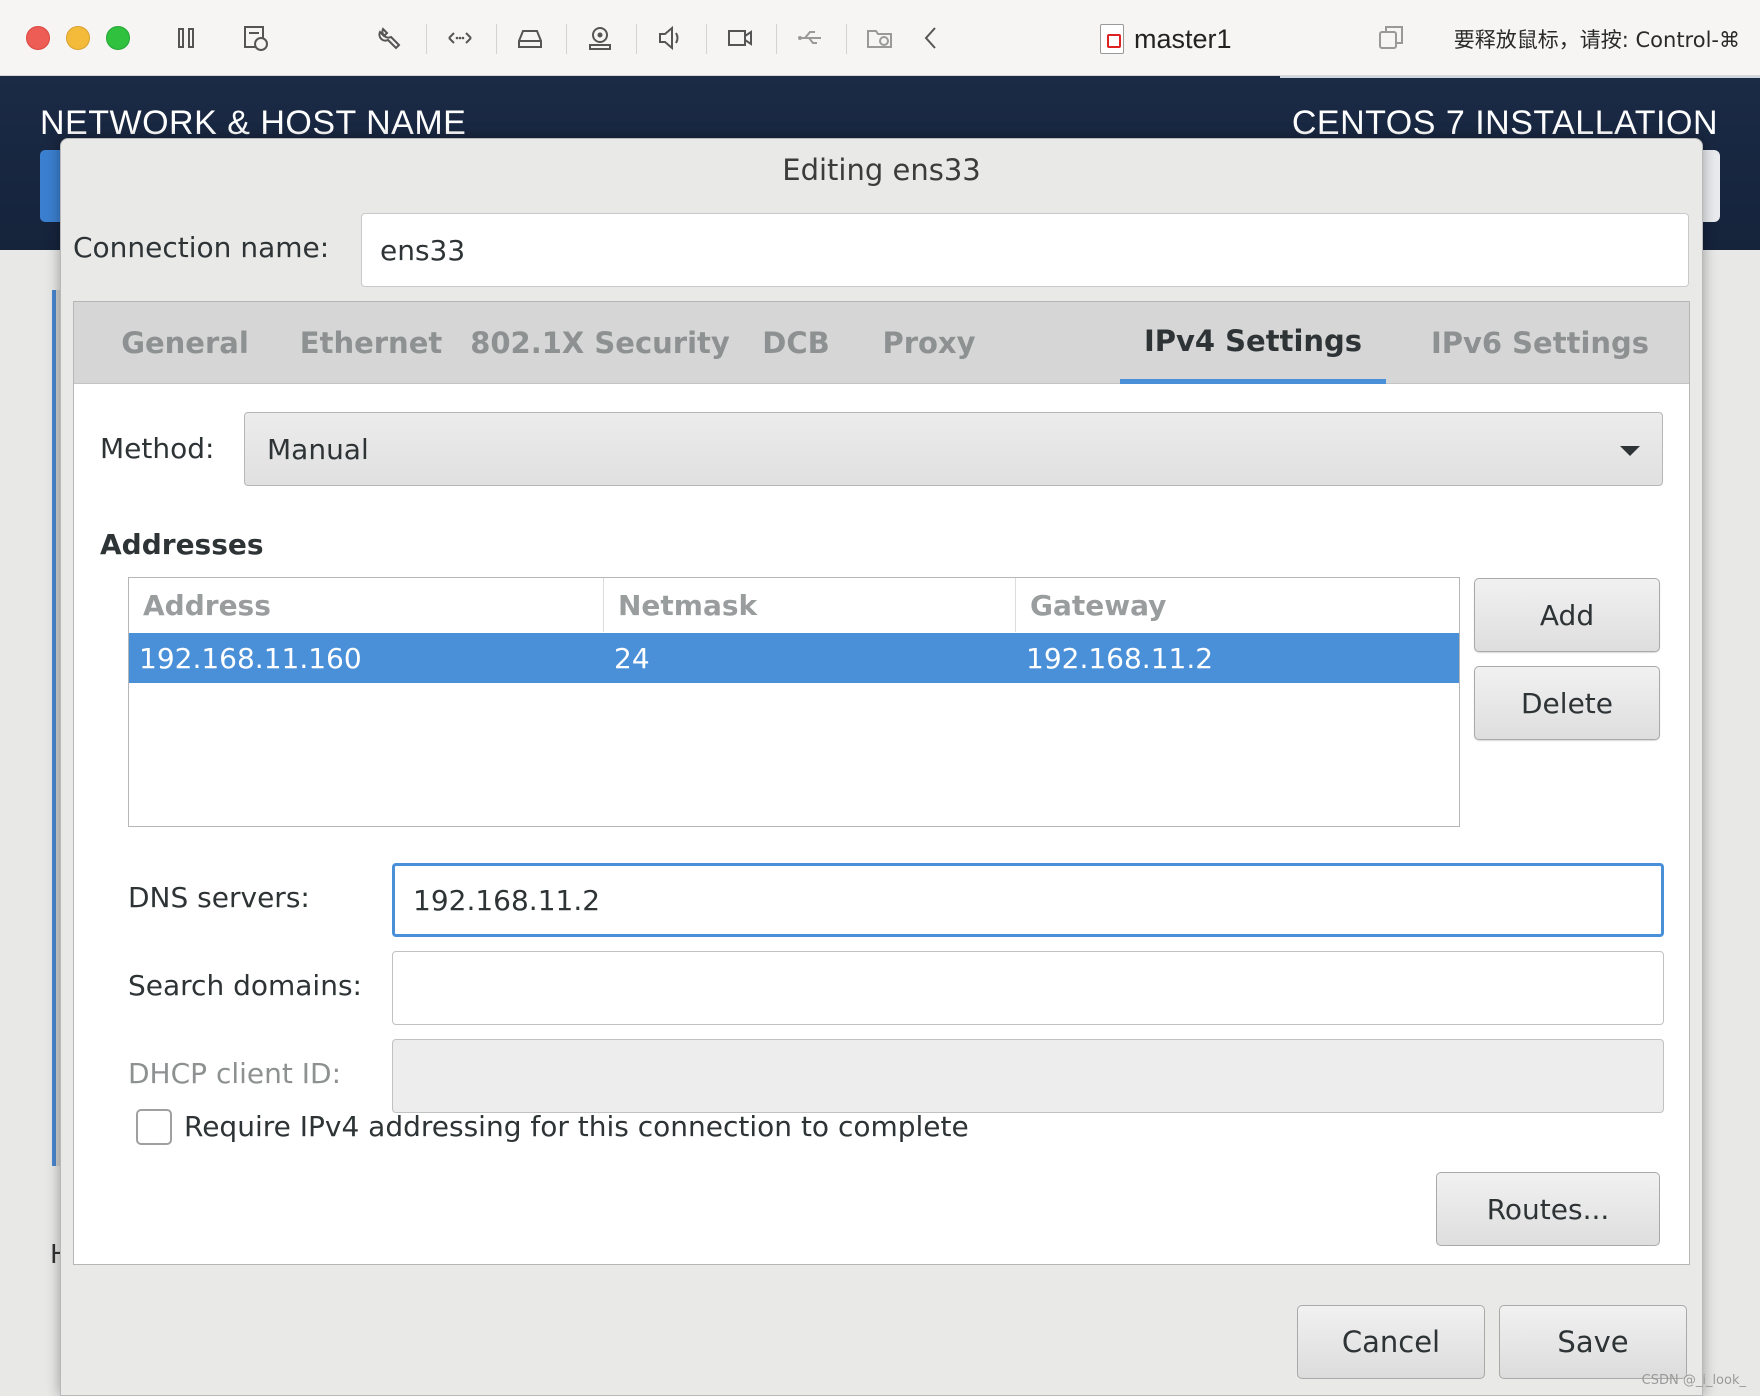 Image resolution: width=1760 pixels, height=1396 pixels. I want to click on minimize-window-button, so click(78, 38).